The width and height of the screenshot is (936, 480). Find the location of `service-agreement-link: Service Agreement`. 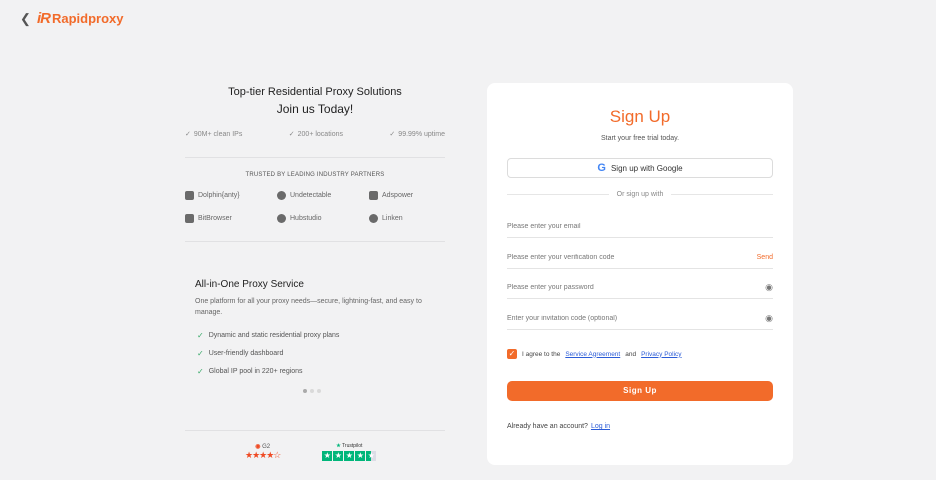

service-agreement-link: Service Agreement is located at coordinates (592, 354).